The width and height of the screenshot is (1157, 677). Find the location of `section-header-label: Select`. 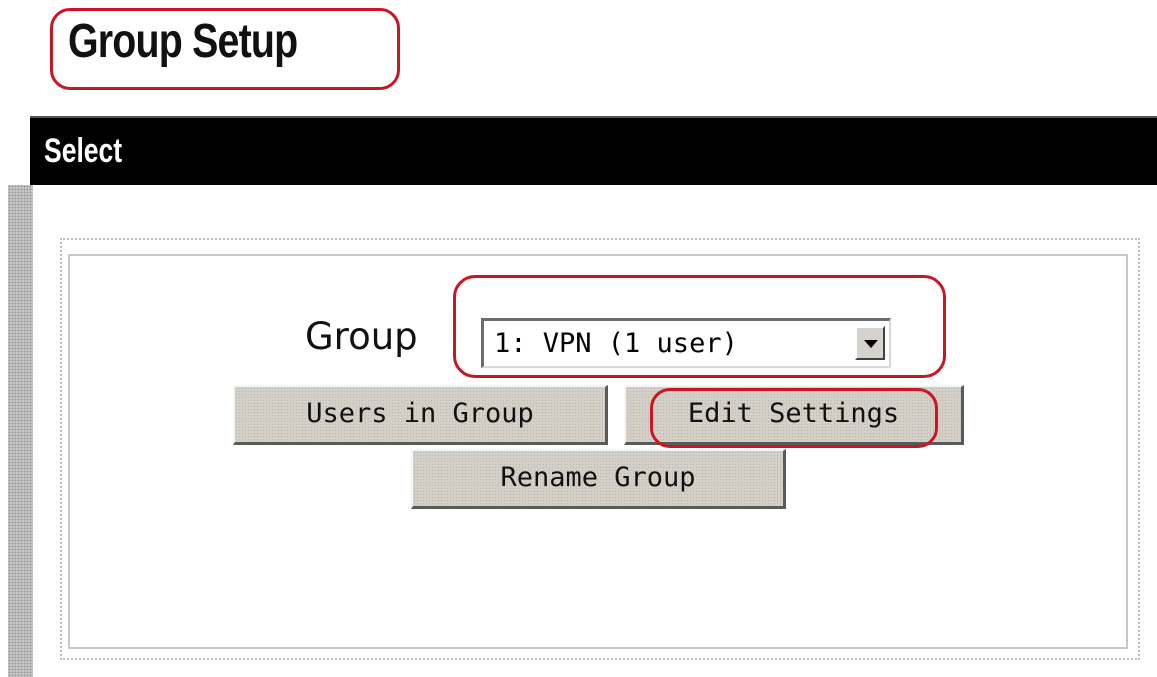

section-header-label: Select is located at coordinates (83, 151).